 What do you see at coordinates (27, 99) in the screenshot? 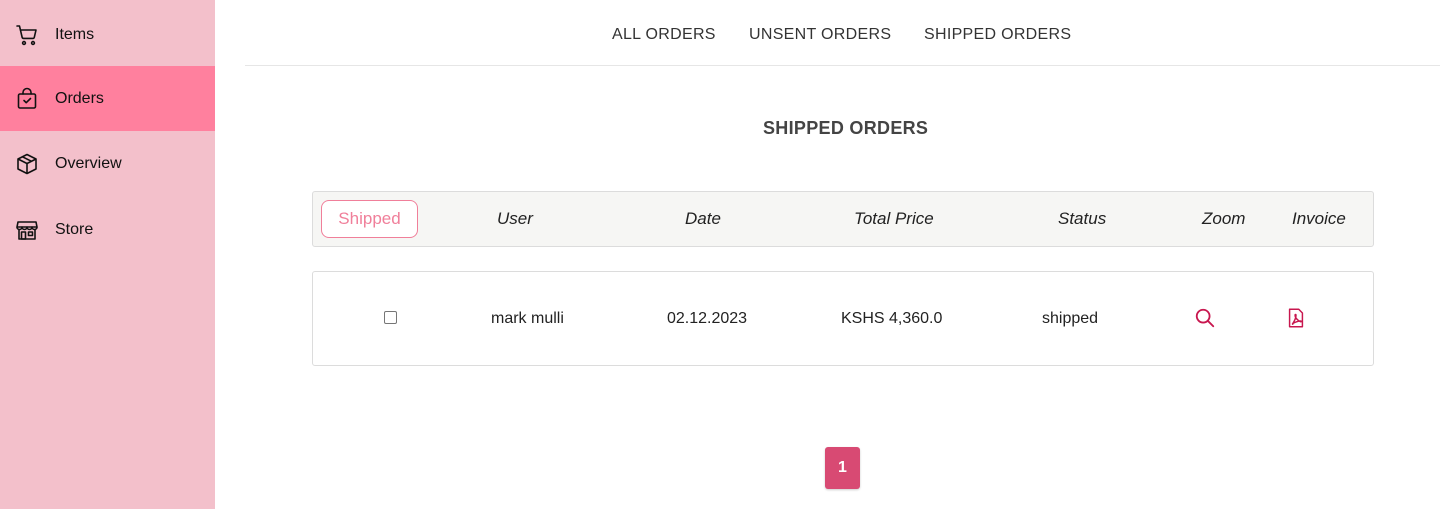
I see `shopping-bag-check-icon` at bounding box center [27, 99].